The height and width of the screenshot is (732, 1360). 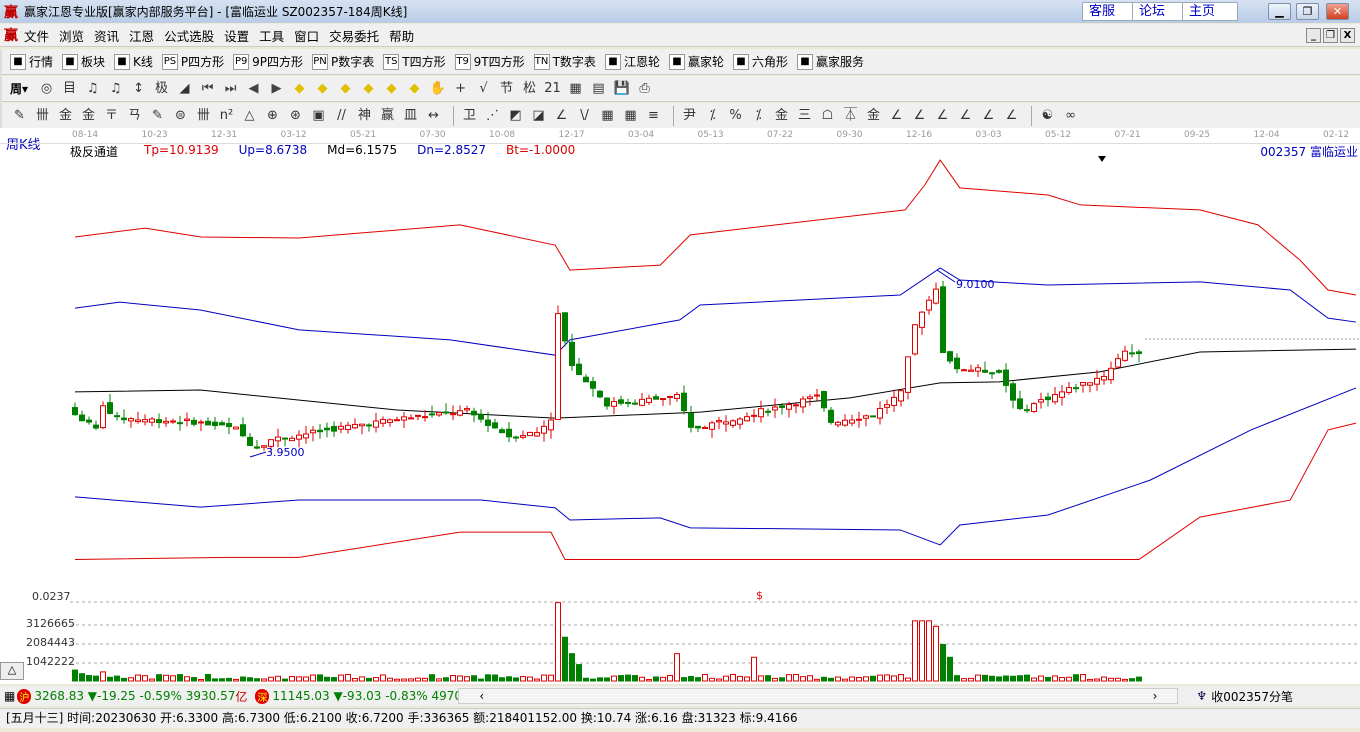 What do you see at coordinates (272, 116) in the screenshot?
I see `tool-icon: ⊕` at bounding box center [272, 116].